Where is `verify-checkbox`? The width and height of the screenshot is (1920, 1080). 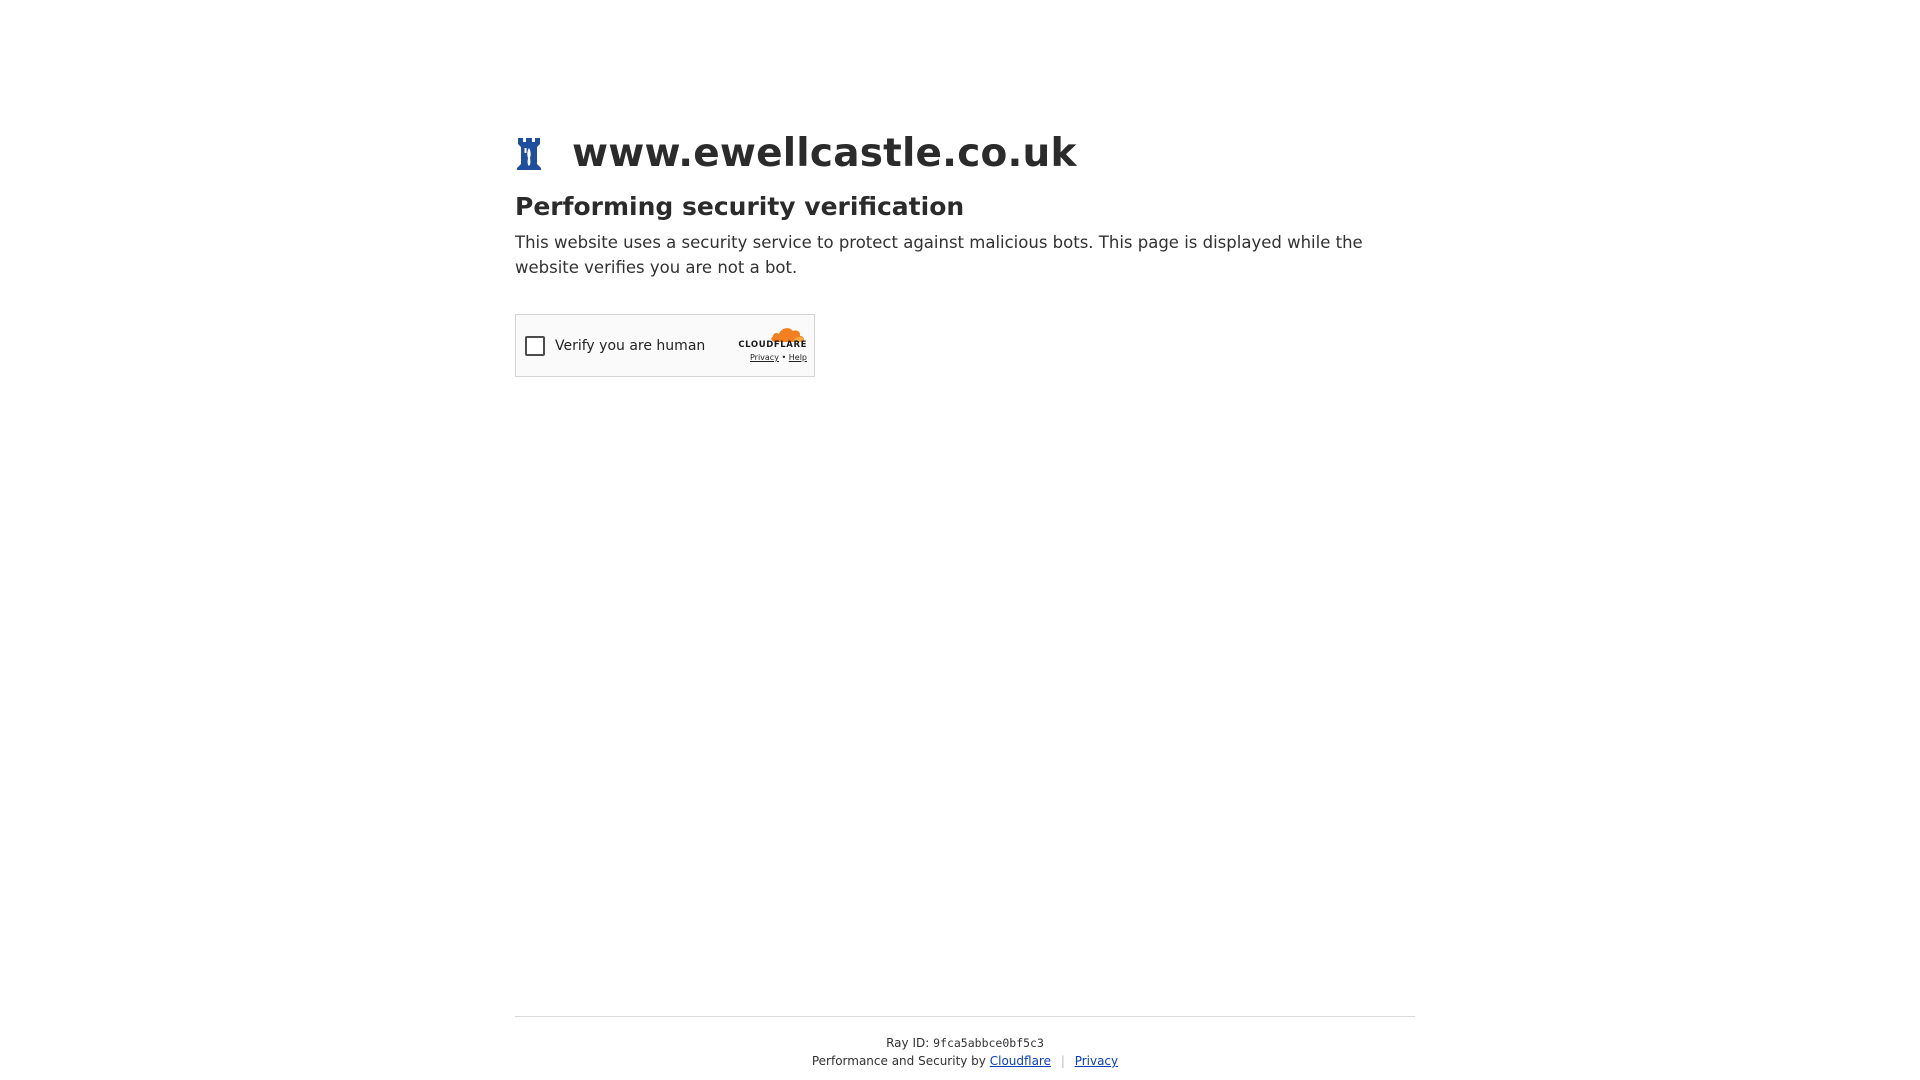 verify-checkbox is located at coordinates (535, 345).